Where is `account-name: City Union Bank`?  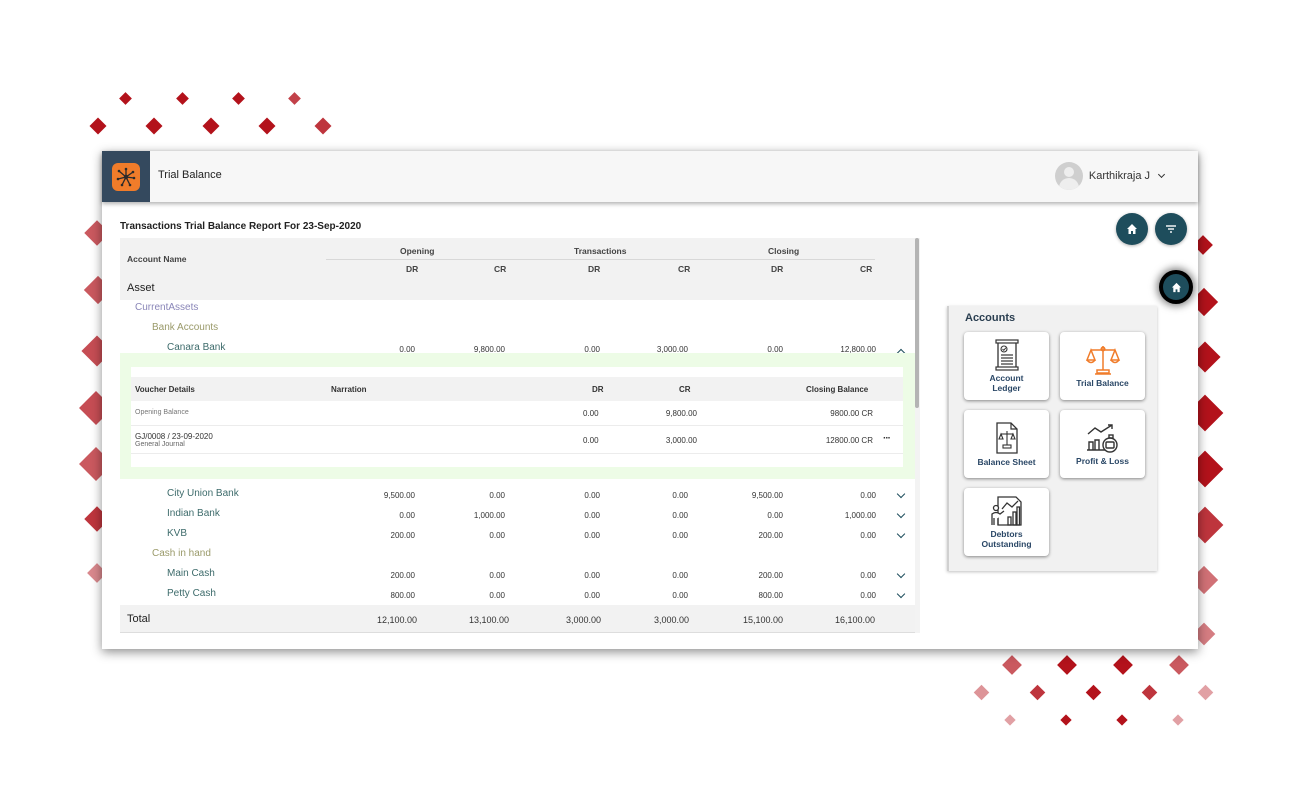 account-name: City Union Bank is located at coordinates (203, 493).